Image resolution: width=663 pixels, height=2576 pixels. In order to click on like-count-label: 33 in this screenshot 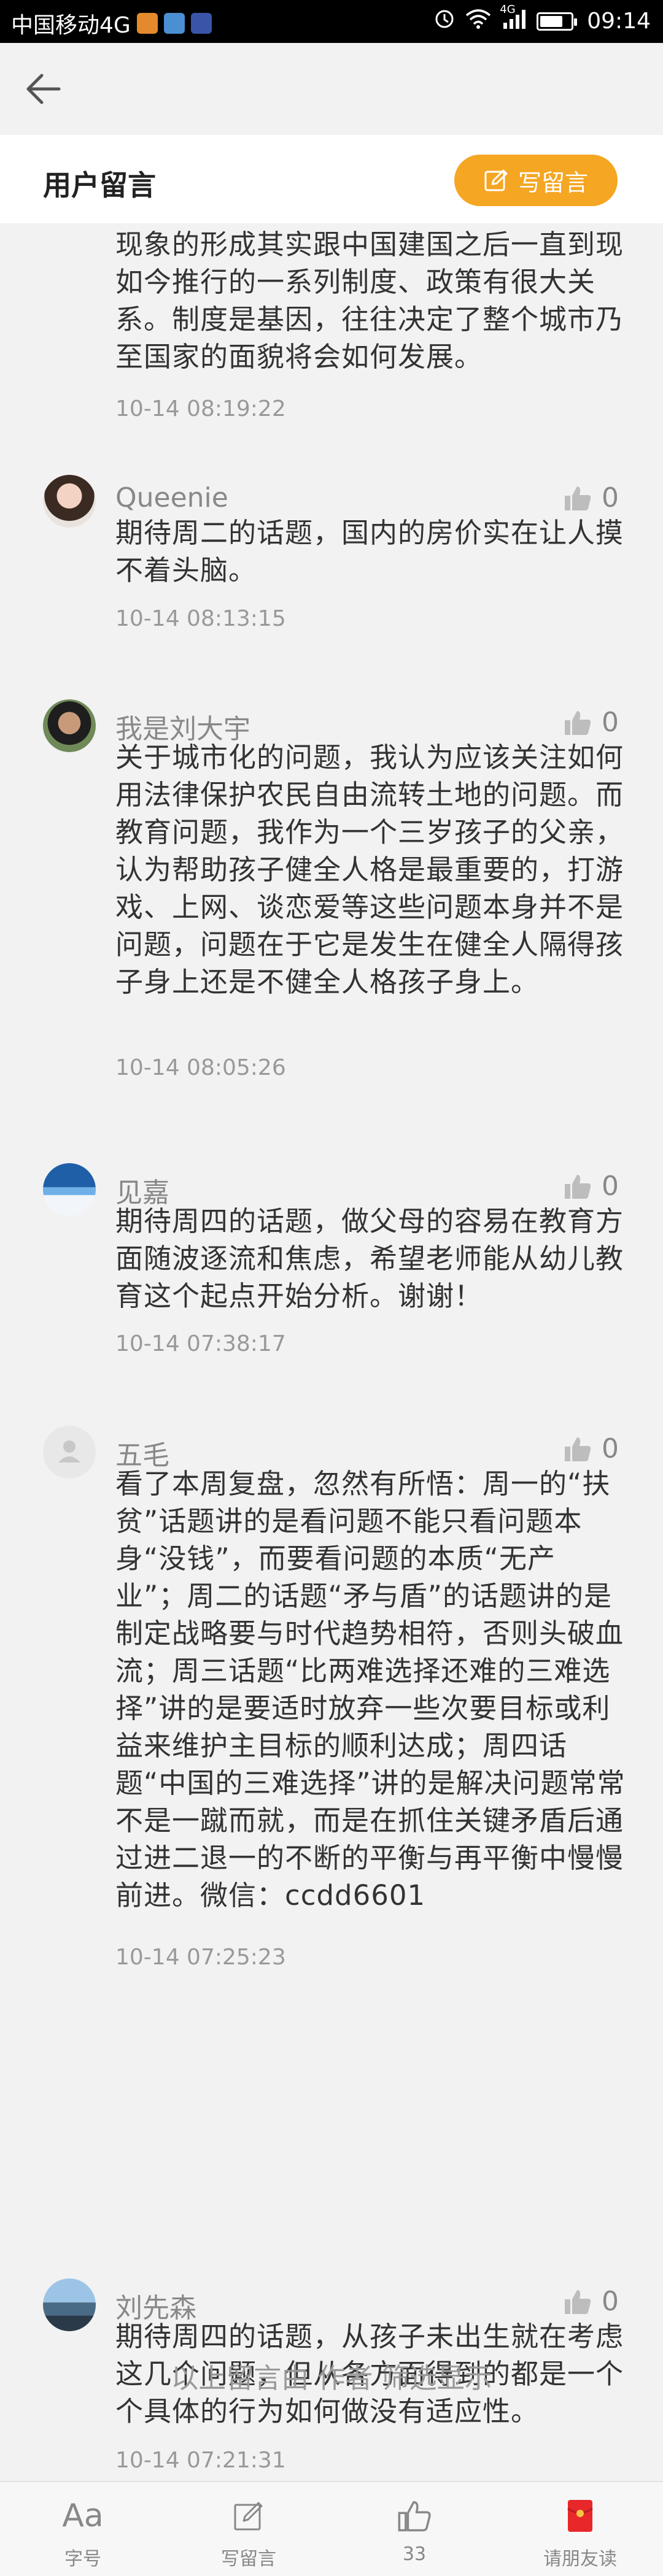, I will do `click(414, 2554)`.